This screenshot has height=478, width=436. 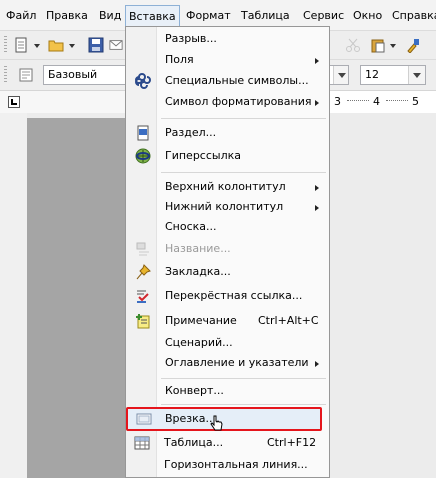 I want to click on ruler-tick-label: 4, so click(x=376, y=101).